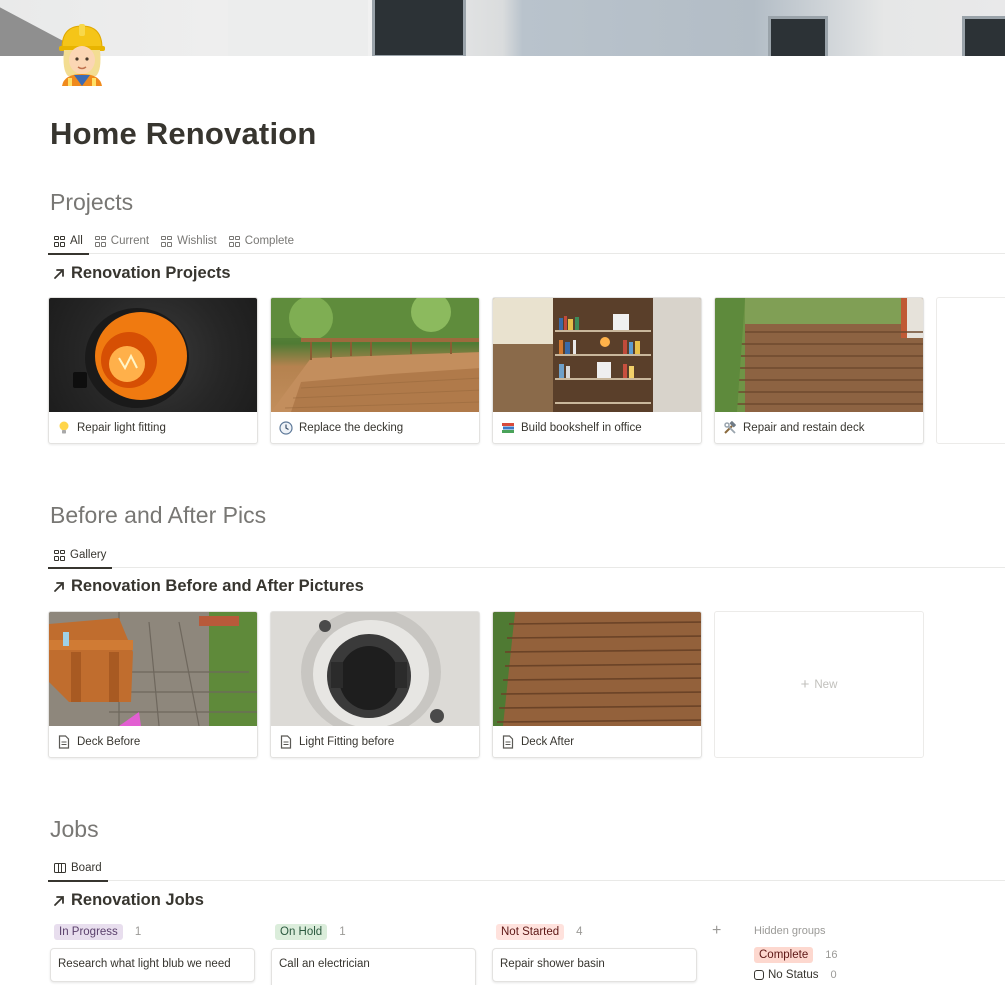 The width and height of the screenshot is (1005, 985). Describe the element at coordinates (508, 428) in the screenshot. I see `books-icon` at that location.